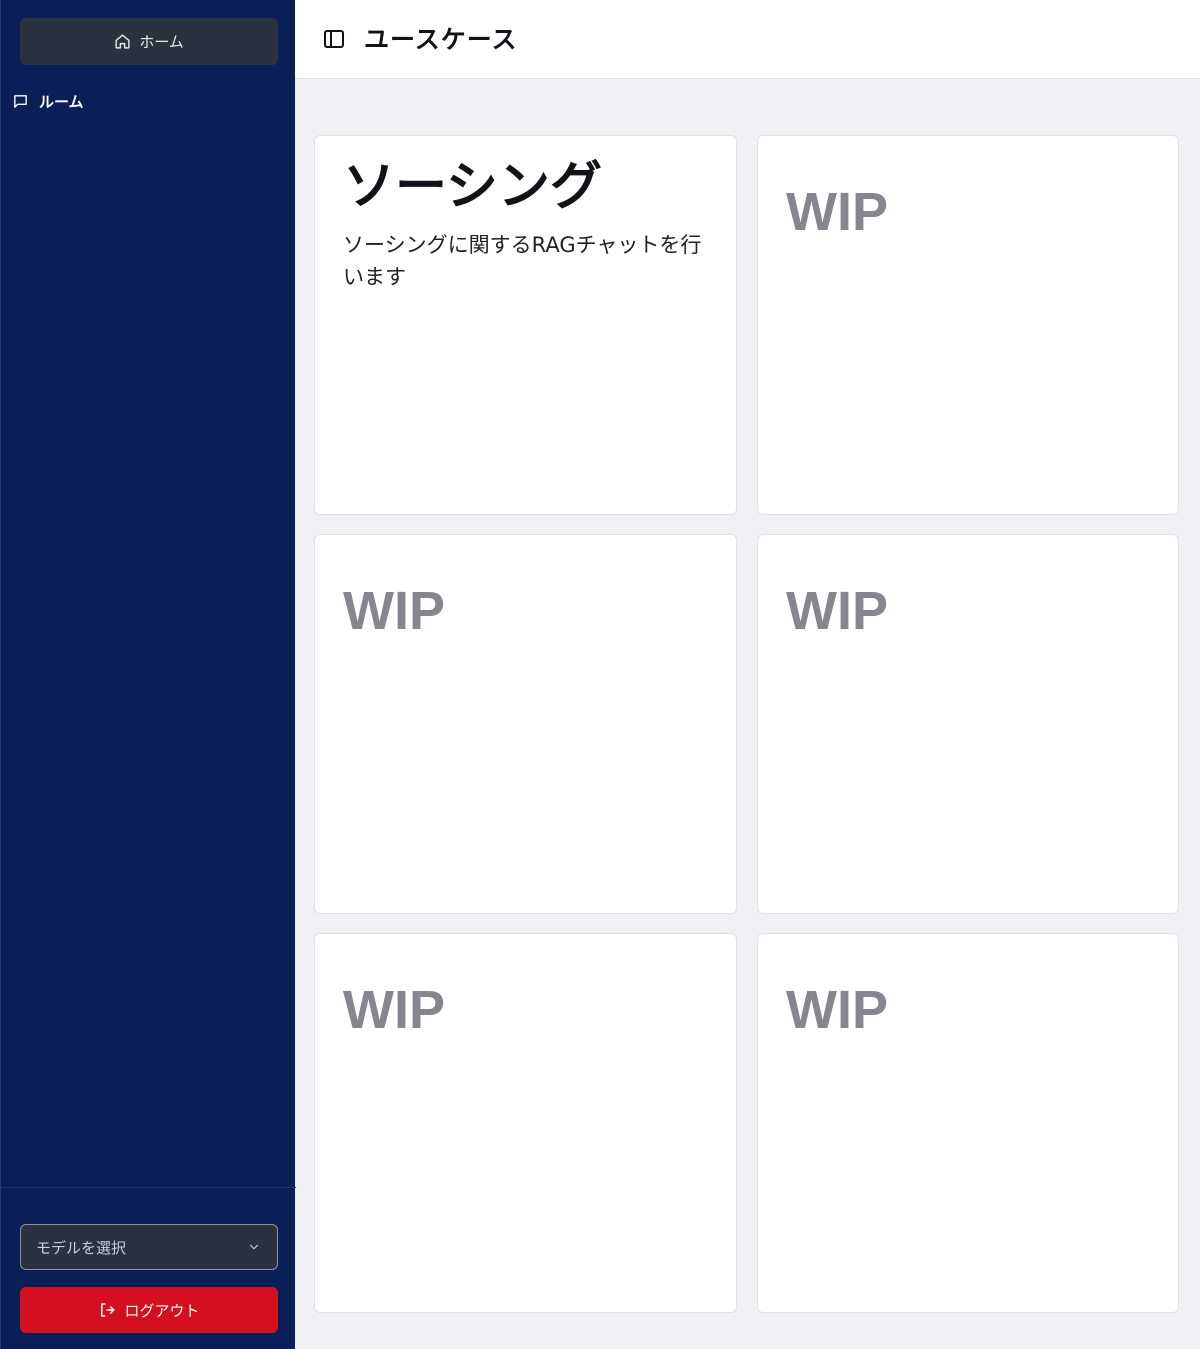 The height and width of the screenshot is (1349, 1200). I want to click on card-description: ソーシングに関するRAGチャットを行います, so click(522, 261).